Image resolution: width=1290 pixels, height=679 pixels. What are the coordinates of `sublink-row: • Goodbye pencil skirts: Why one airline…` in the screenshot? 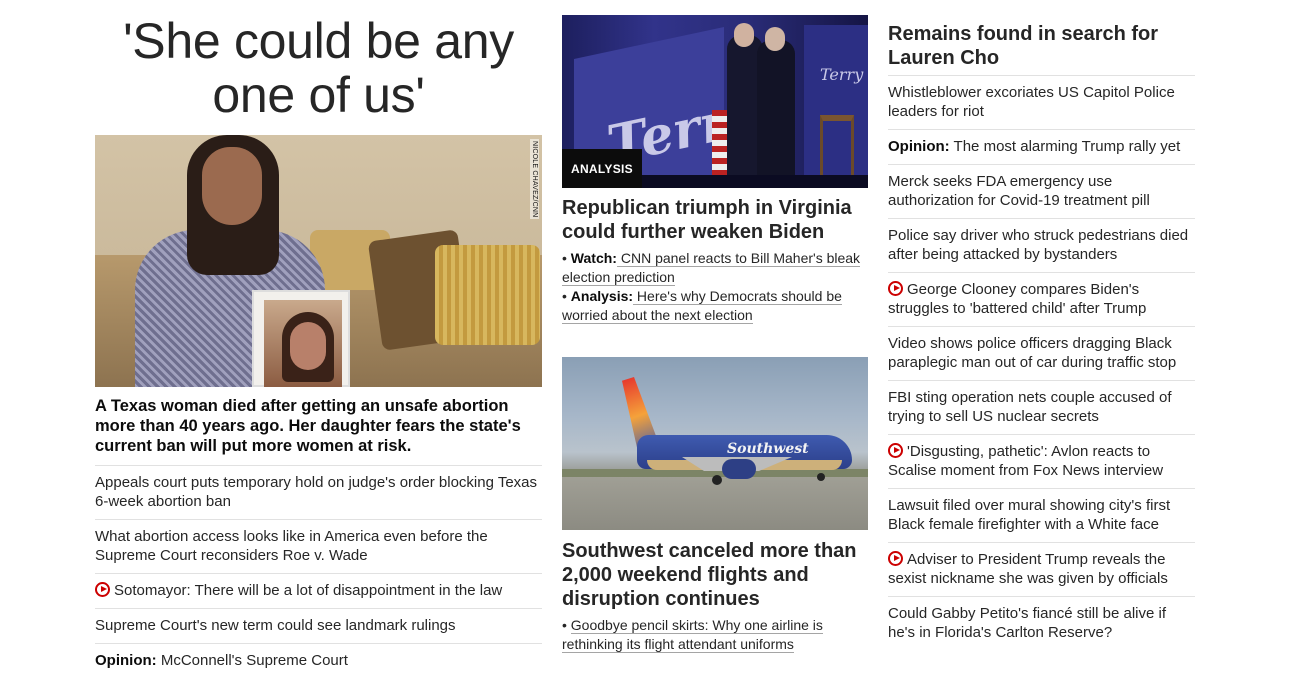 It's located at (715, 635).